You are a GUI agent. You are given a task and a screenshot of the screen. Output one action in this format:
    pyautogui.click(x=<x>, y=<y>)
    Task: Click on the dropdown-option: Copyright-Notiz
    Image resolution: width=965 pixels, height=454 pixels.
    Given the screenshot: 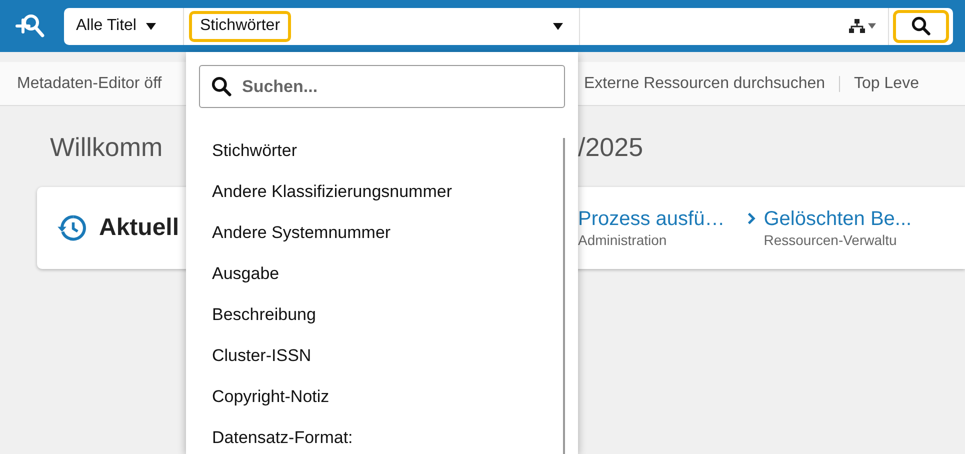 What is the action you would take?
    pyautogui.click(x=379, y=396)
    